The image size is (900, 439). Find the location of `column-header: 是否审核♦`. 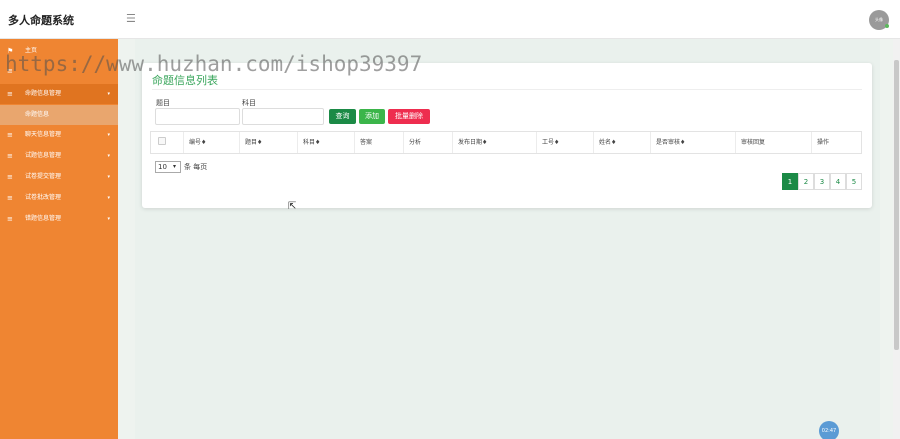

column-header: 是否审核♦ is located at coordinates (692, 142).